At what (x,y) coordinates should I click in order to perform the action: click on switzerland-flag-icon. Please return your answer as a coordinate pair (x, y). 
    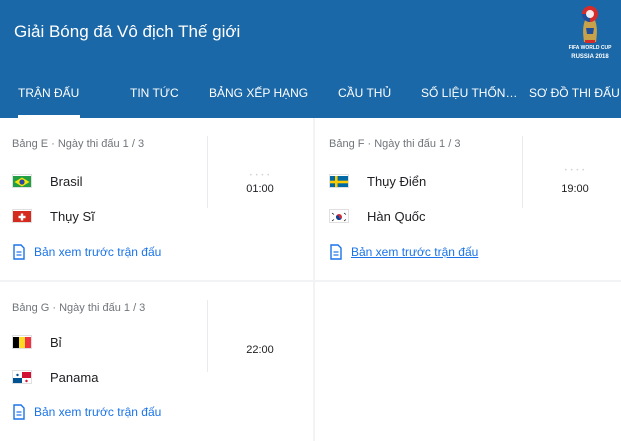
    Looking at the image, I should click on (22, 216).